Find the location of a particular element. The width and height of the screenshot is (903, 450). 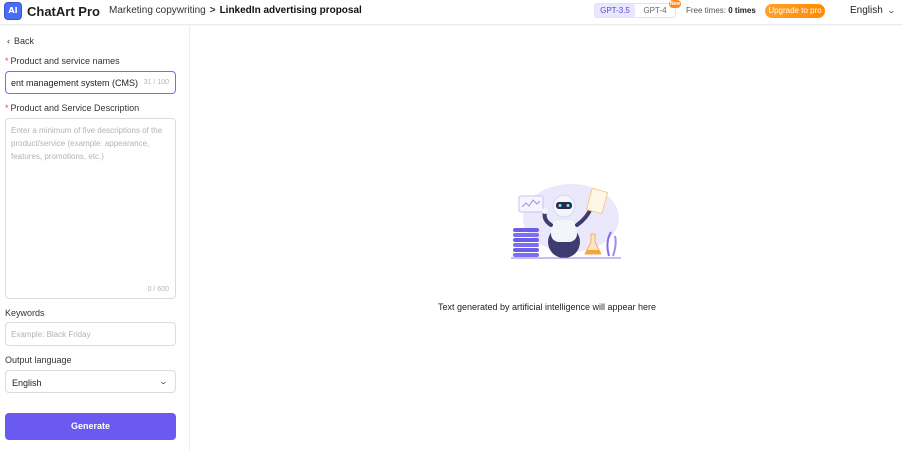

back-label: Back is located at coordinates (24, 41).